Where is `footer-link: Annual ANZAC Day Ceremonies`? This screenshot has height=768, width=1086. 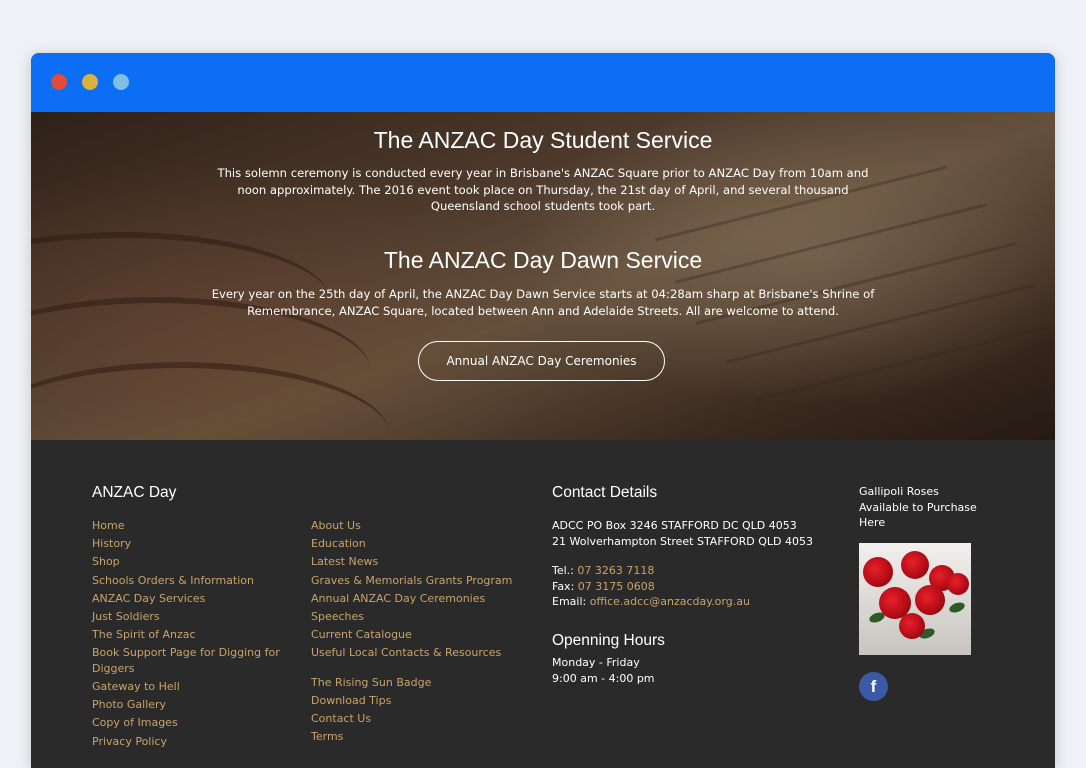 footer-link: Annual ANZAC Day Ceremonies is located at coordinates (416, 599).